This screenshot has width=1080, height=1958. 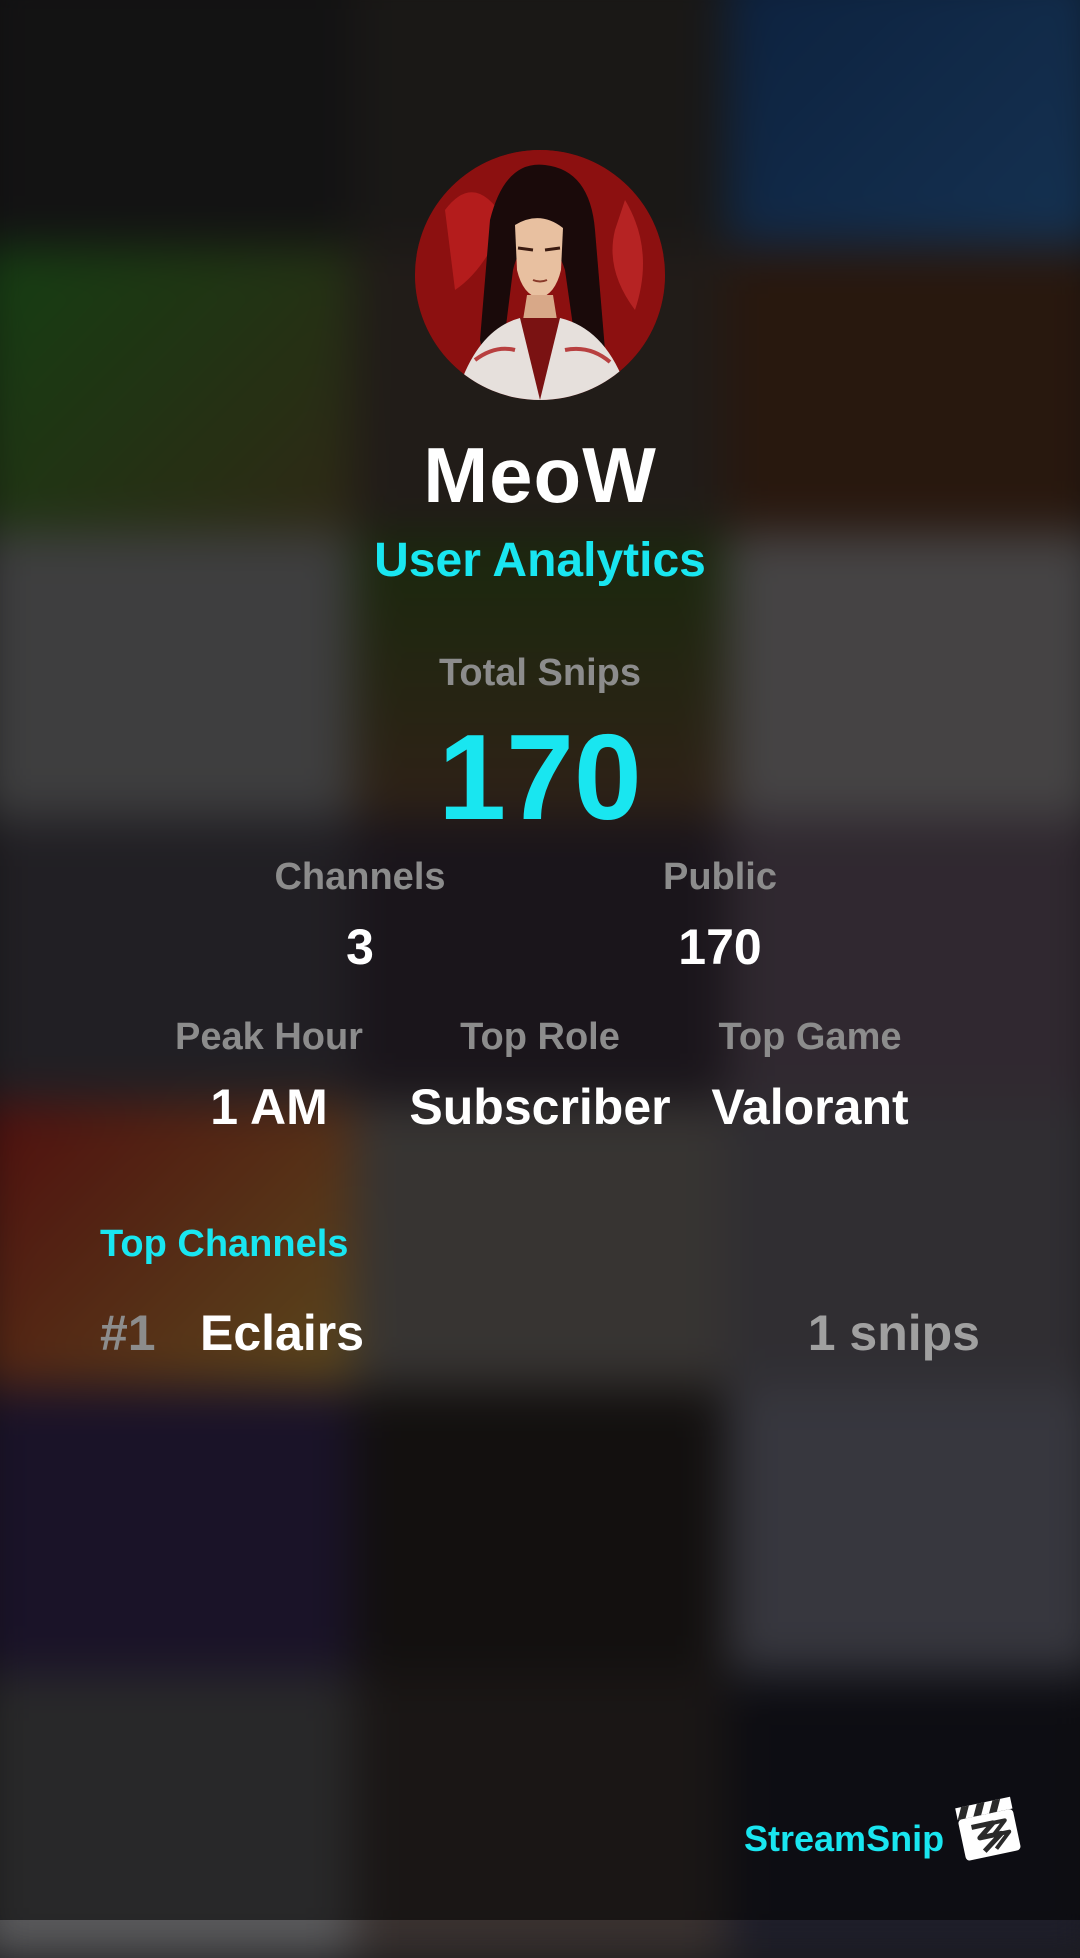 I want to click on total-snips-value: 170, so click(x=540, y=777).